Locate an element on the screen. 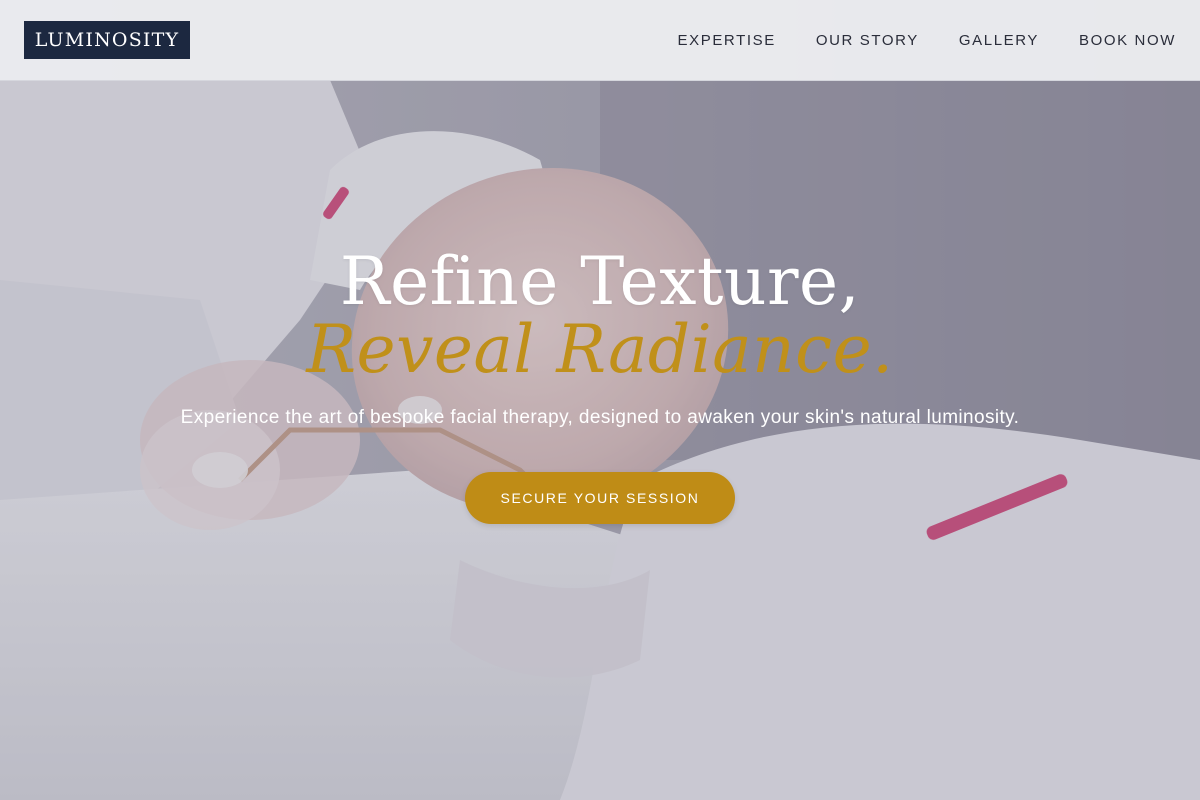 This screenshot has width=1200, height=800. main-nav: EXPERTISE OUR STORY GALLERY BOOK NOW is located at coordinates (927, 40).